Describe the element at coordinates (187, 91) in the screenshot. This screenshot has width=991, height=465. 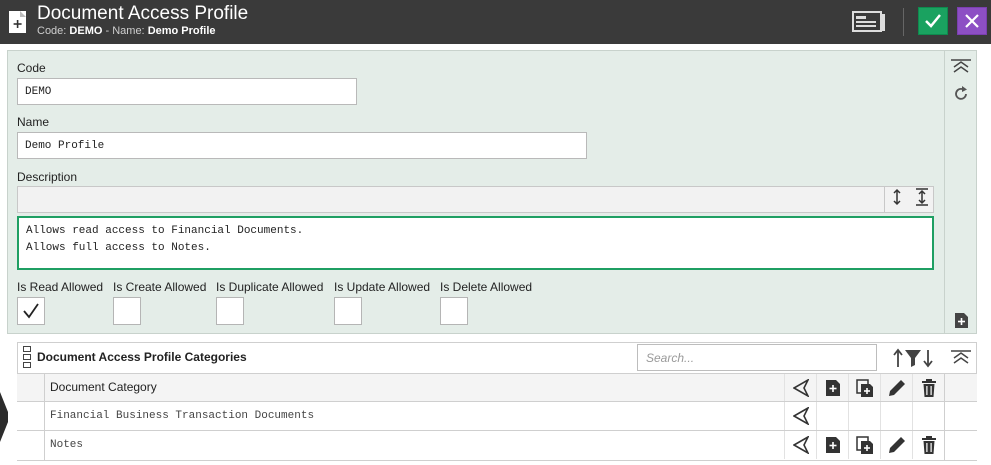
I see `code-input: DEMO` at that location.